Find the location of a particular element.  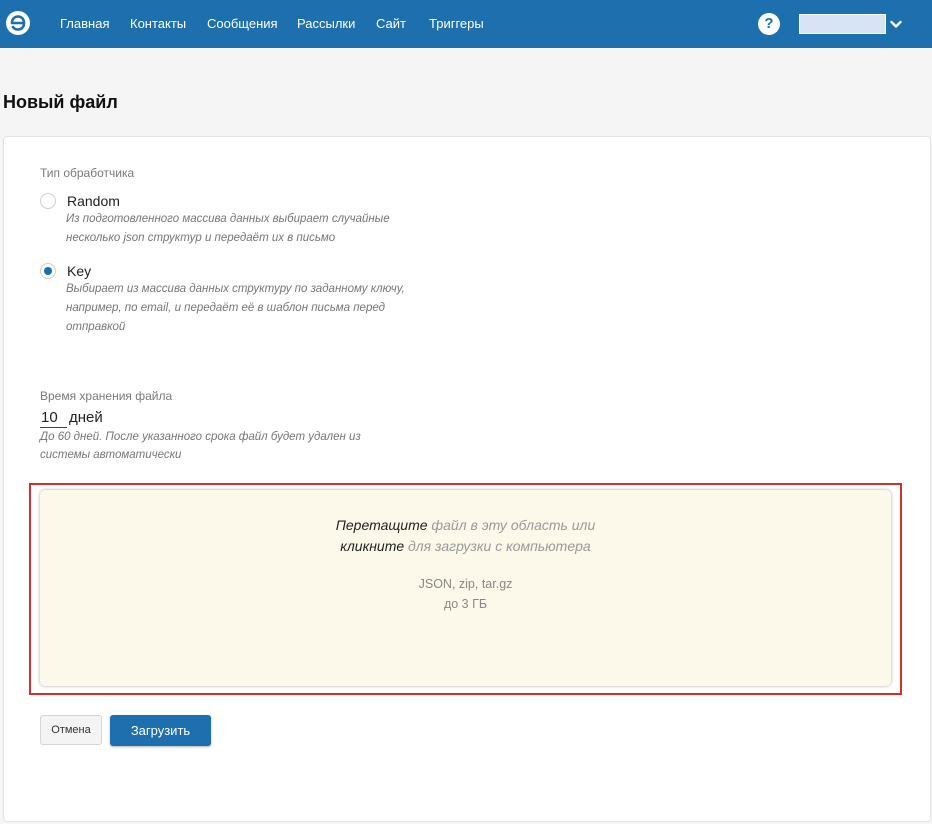

radio-key is located at coordinates (48, 271).